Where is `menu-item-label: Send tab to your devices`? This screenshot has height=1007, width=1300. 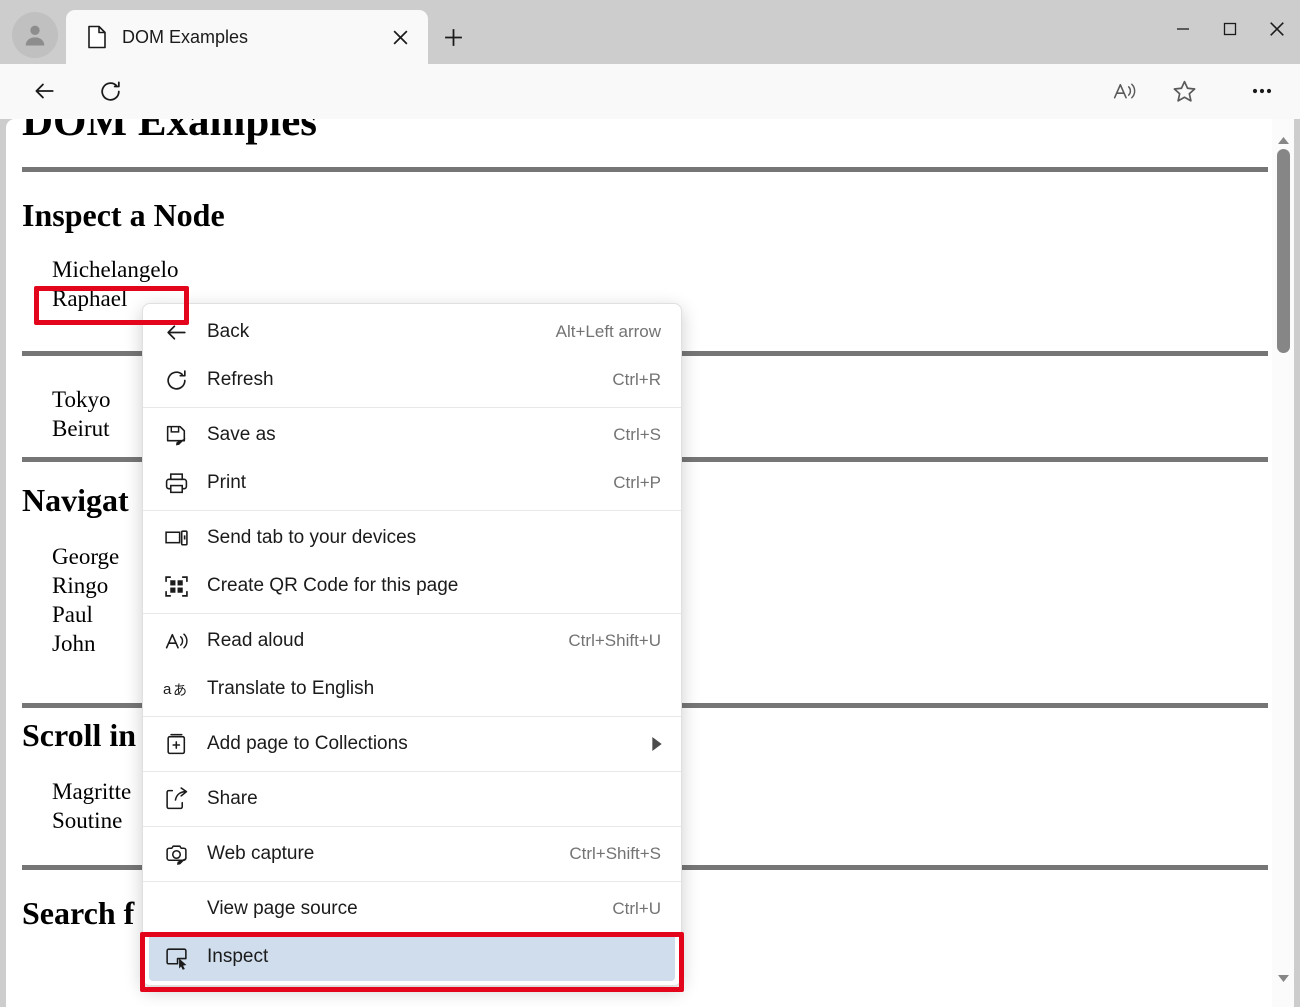
menu-item-label: Send tab to your devices is located at coordinates (312, 537).